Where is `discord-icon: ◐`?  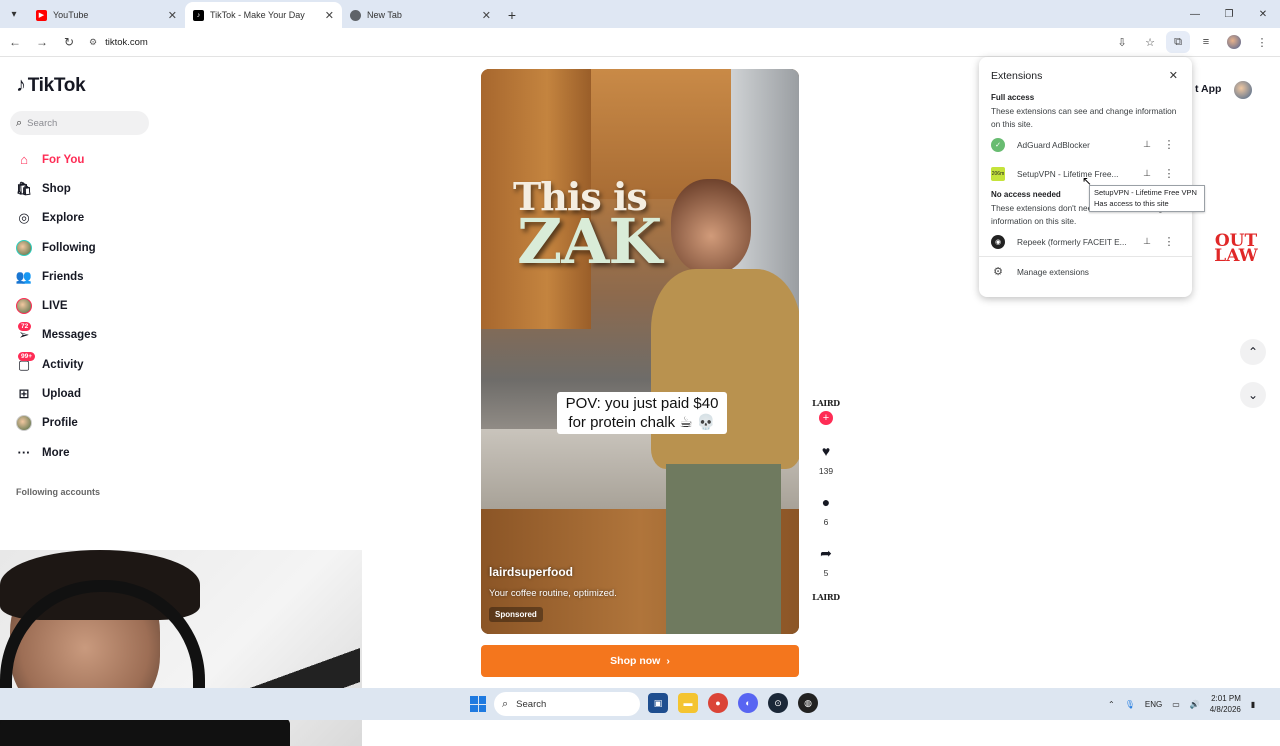
discord-icon: ◐ is located at coordinates (748, 703).